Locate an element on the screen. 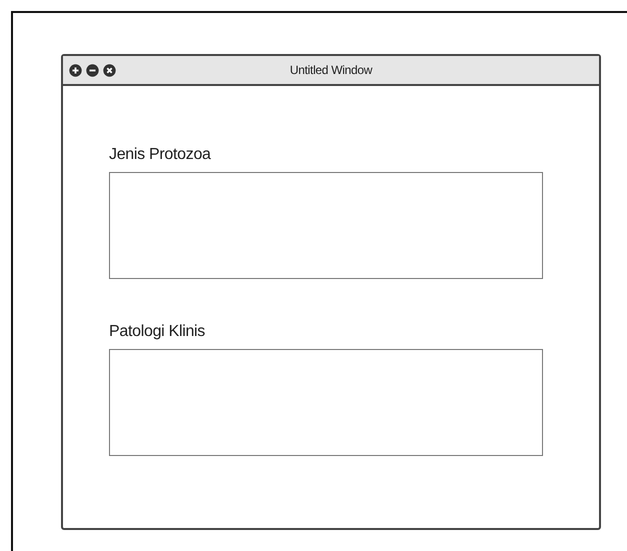 The width and height of the screenshot is (627, 551). field-label: Patologi Klinis is located at coordinates (157, 332).